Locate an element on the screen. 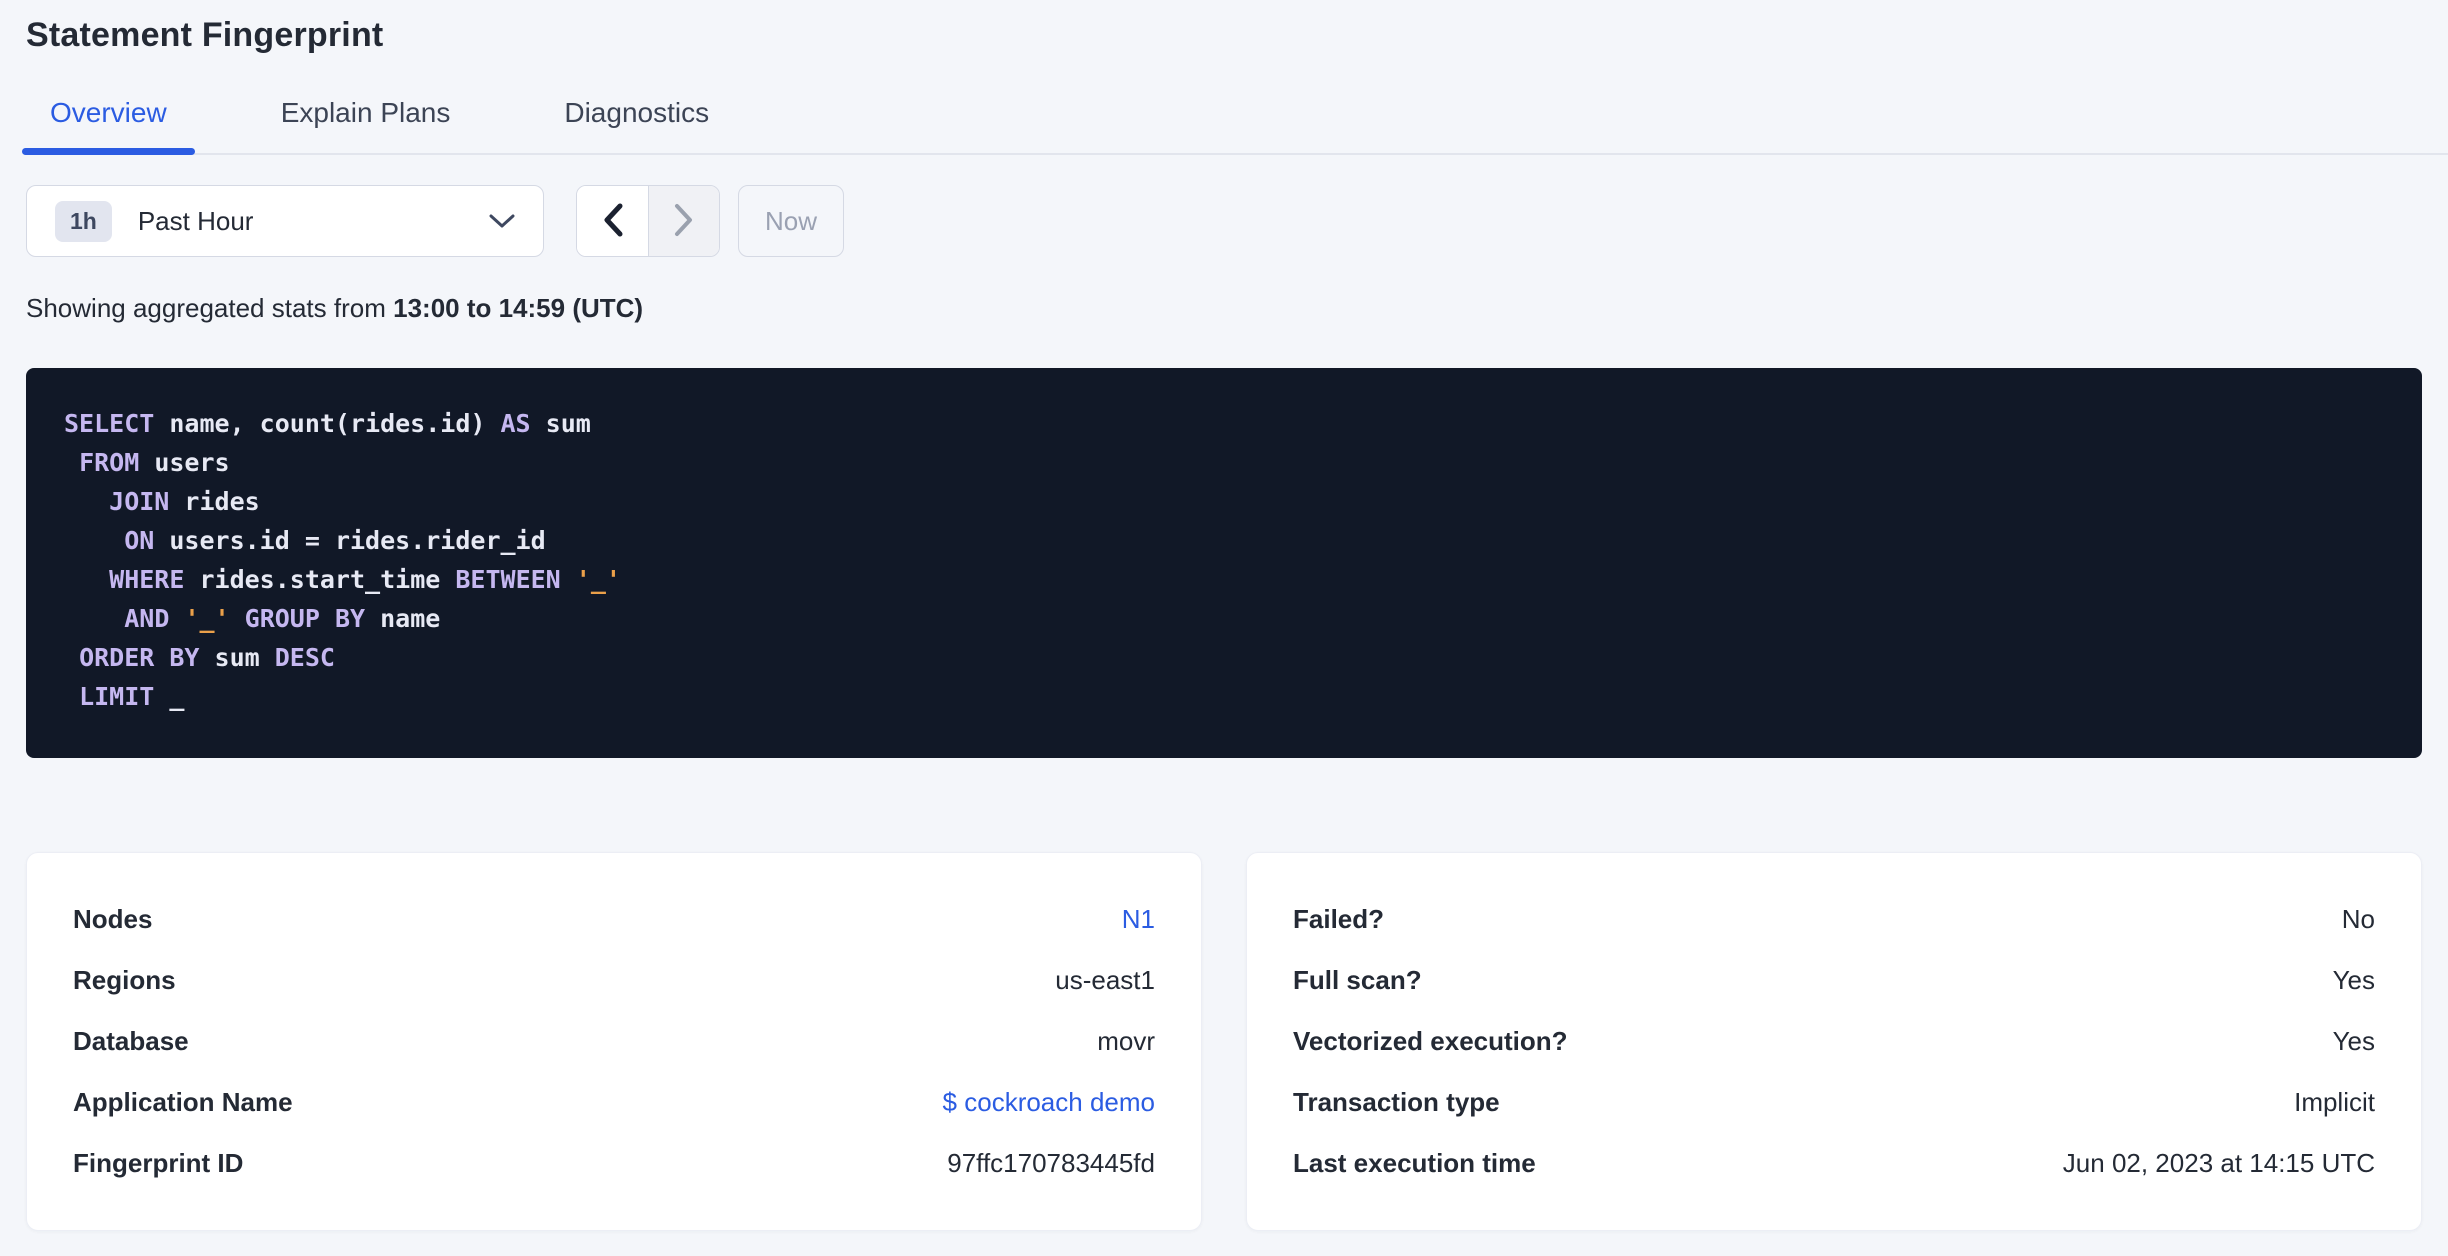  card-row-value: us-east1 is located at coordinates (1105, 980).